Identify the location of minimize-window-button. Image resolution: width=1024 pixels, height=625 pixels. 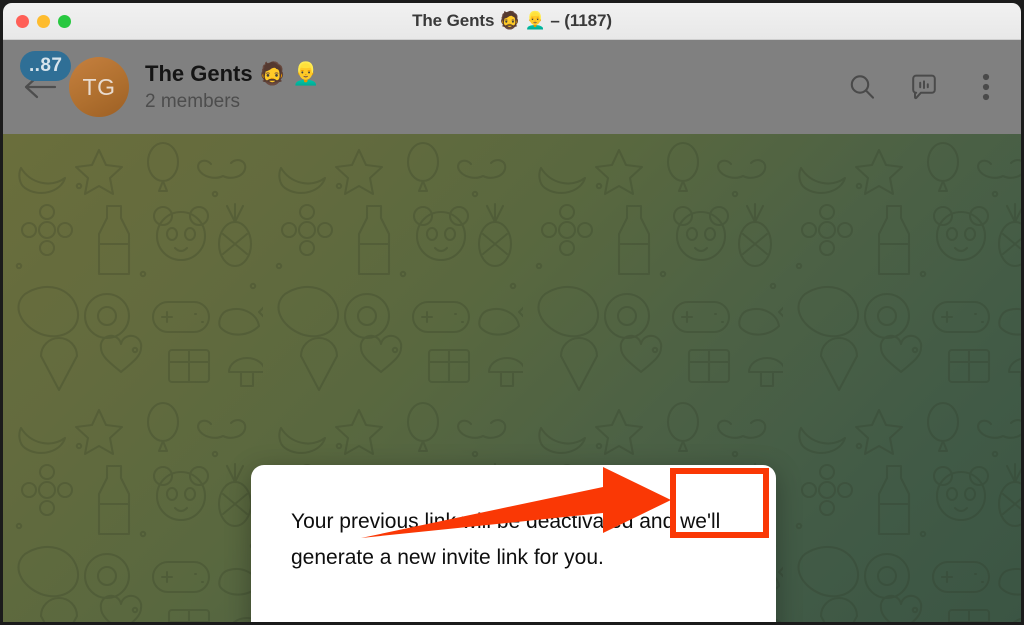
(43, 21).